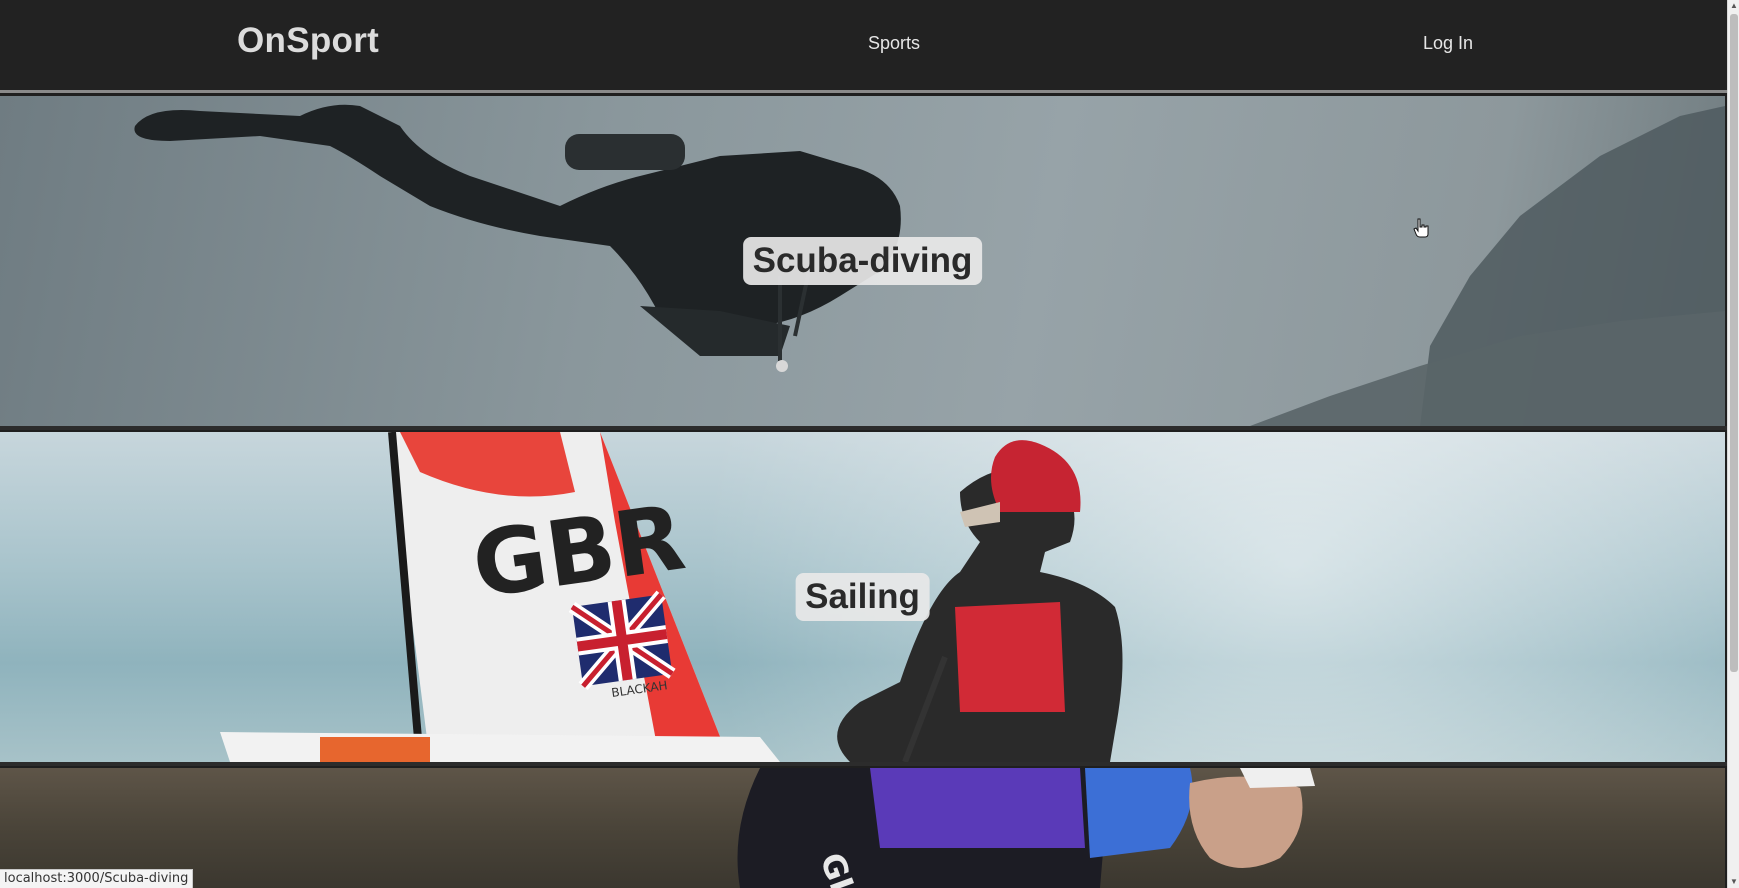 Image resolution: width=1739 pixels, height=888 pixels. Describe the element at coordinates (1026, 828) in the screenshot. I see `cycling-photo: GIA` at that location.